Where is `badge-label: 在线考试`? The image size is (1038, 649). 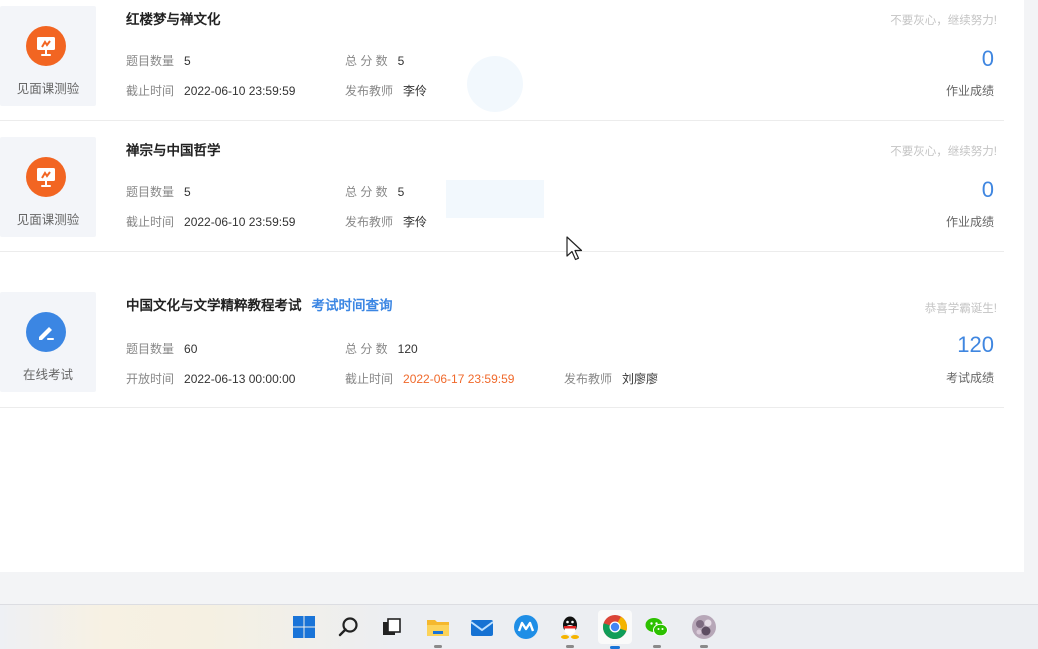 badge-label: 在线考试 is located at coordinates (47, 375).